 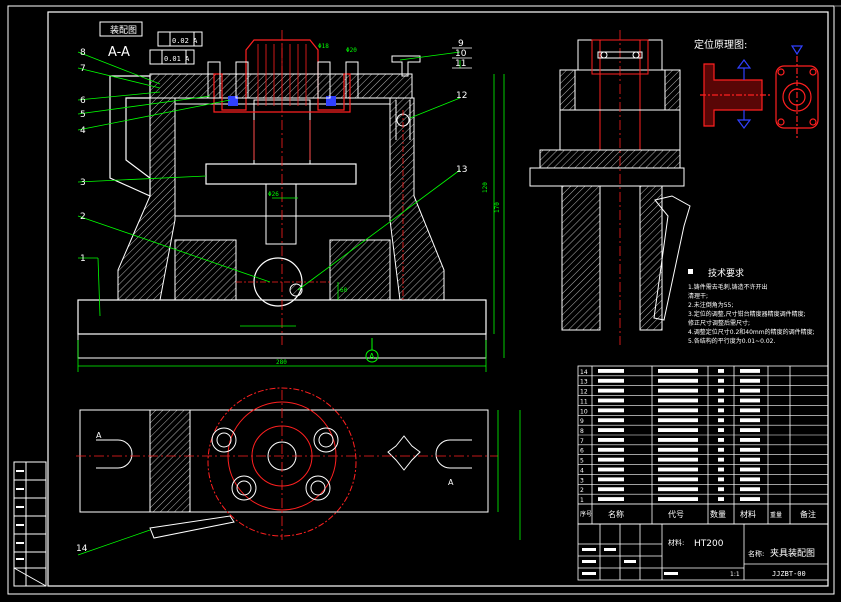 What do you see at coordinates (485, 187) in the screenshot?
I see `svg-text: 120` at bounding box center [485, 187].